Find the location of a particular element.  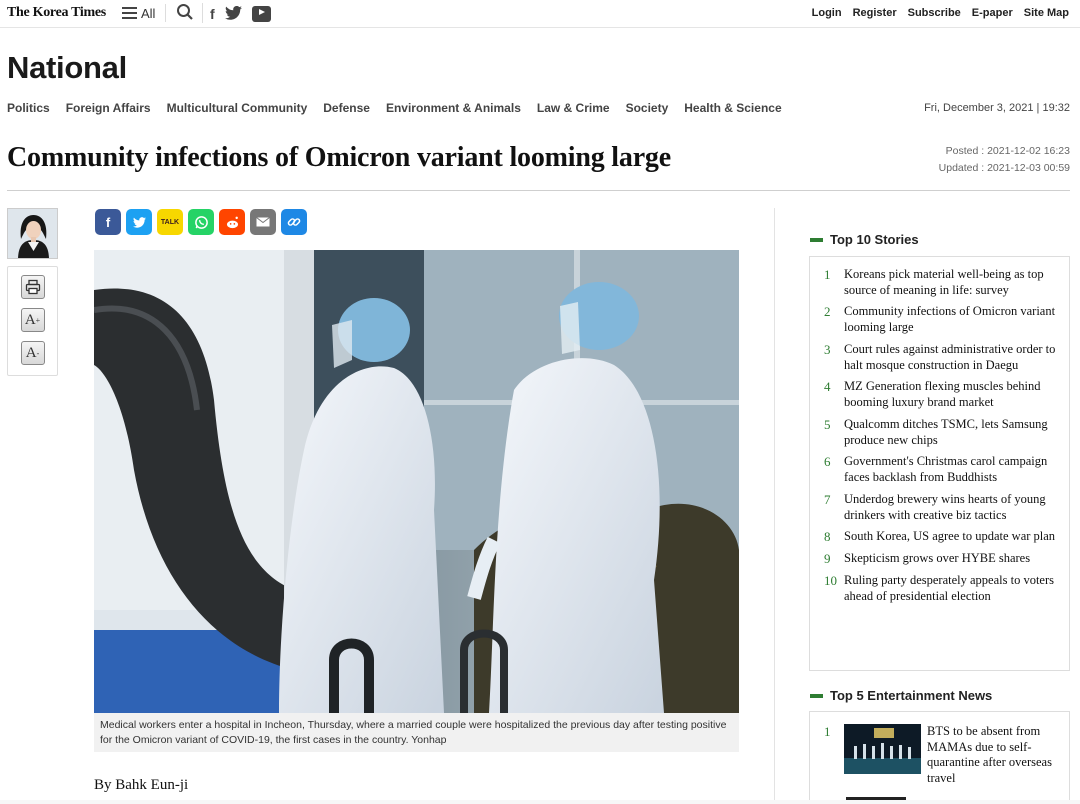

search-icon is located at coordinates (189, 13).